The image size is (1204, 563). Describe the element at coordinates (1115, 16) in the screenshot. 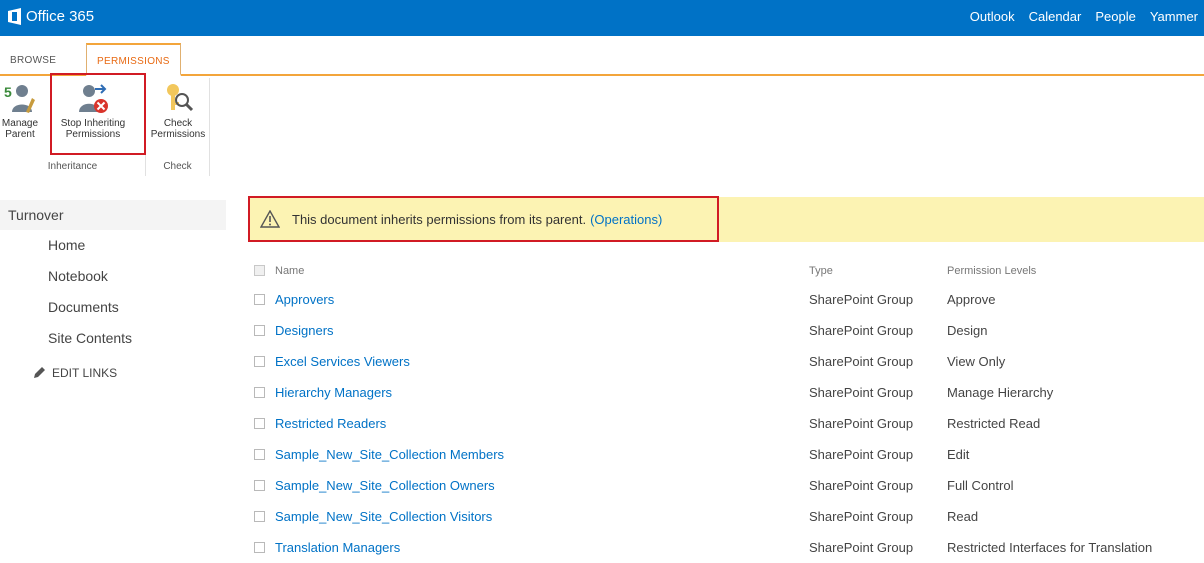

I see `suite-link-people: People` at that location.